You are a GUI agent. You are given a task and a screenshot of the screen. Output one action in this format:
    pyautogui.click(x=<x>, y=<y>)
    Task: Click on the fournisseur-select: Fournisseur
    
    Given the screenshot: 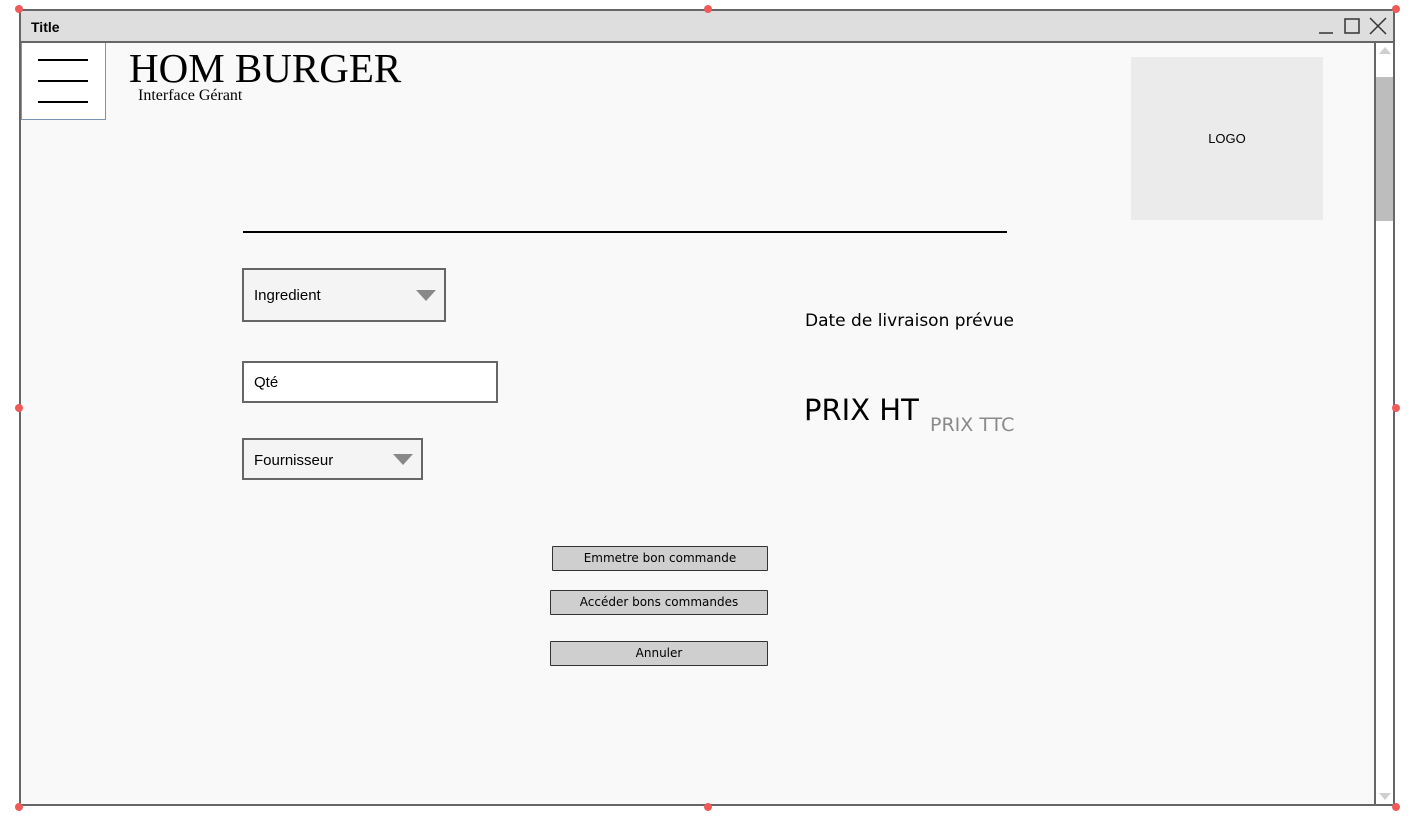 What is the action you would take?
    pyautogui.click(x=332, y=459)
    